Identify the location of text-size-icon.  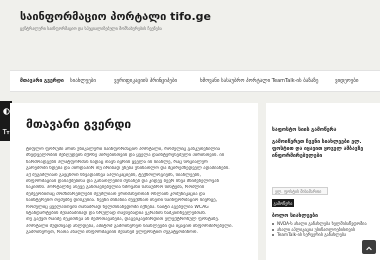
(6, 131).